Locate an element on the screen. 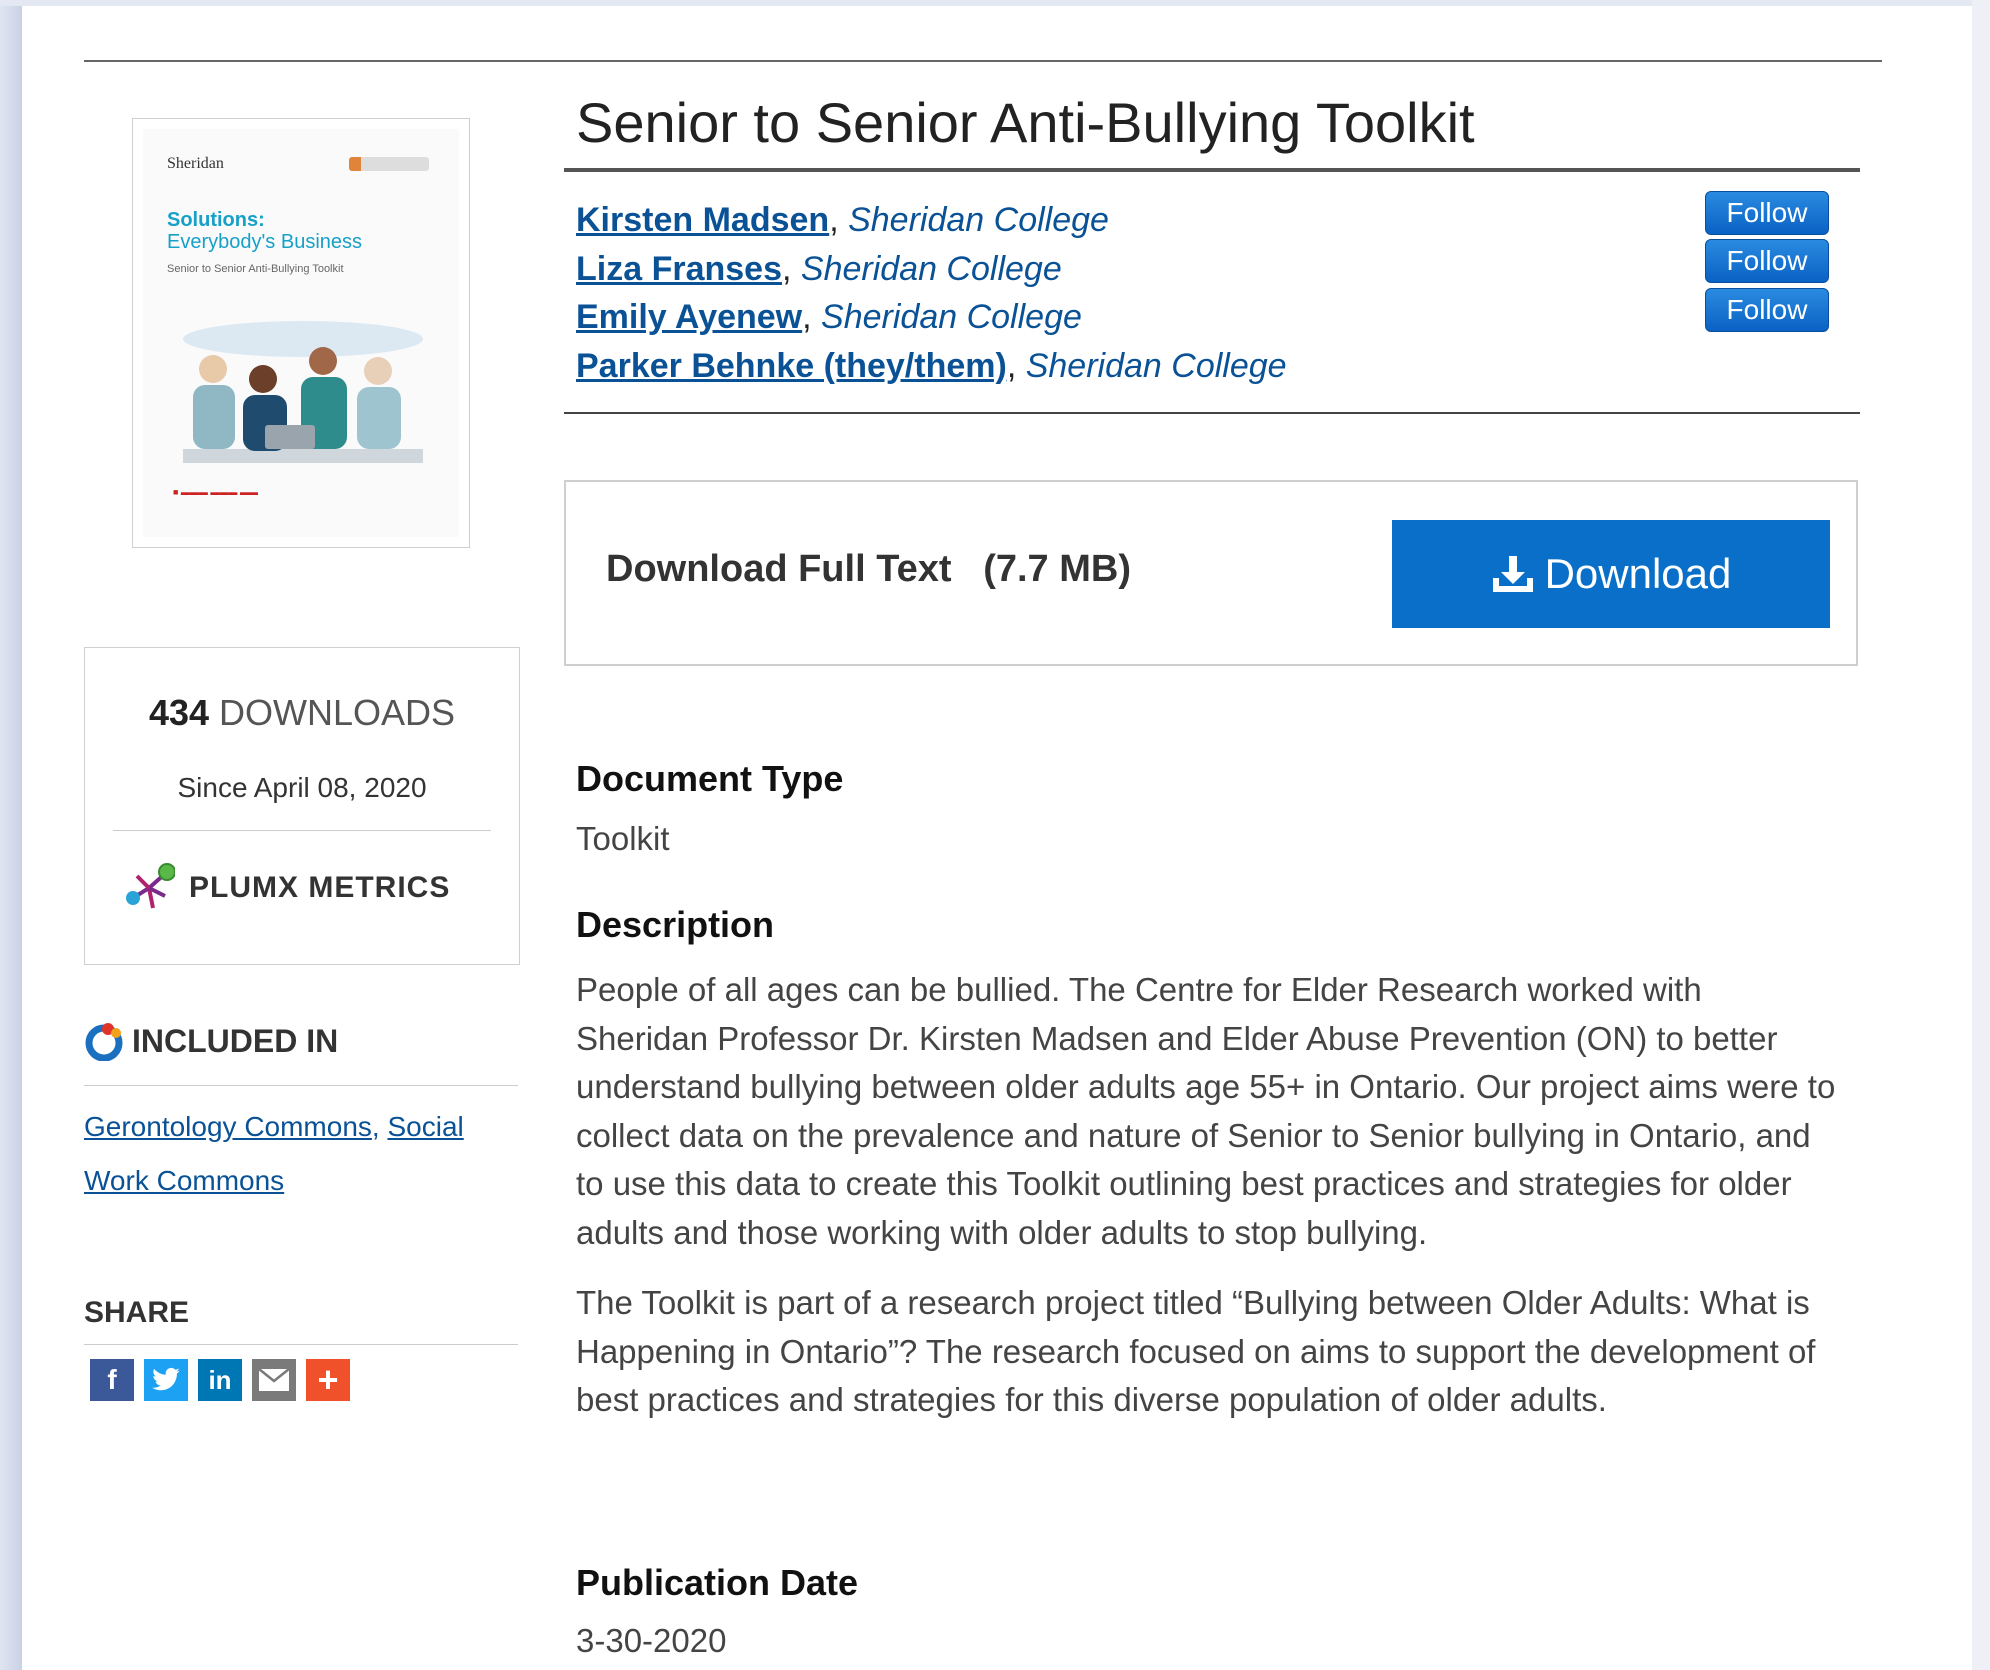 This screenshot has height=1670, width=1990. more-icon: + is located at coordinates (328, 1380).